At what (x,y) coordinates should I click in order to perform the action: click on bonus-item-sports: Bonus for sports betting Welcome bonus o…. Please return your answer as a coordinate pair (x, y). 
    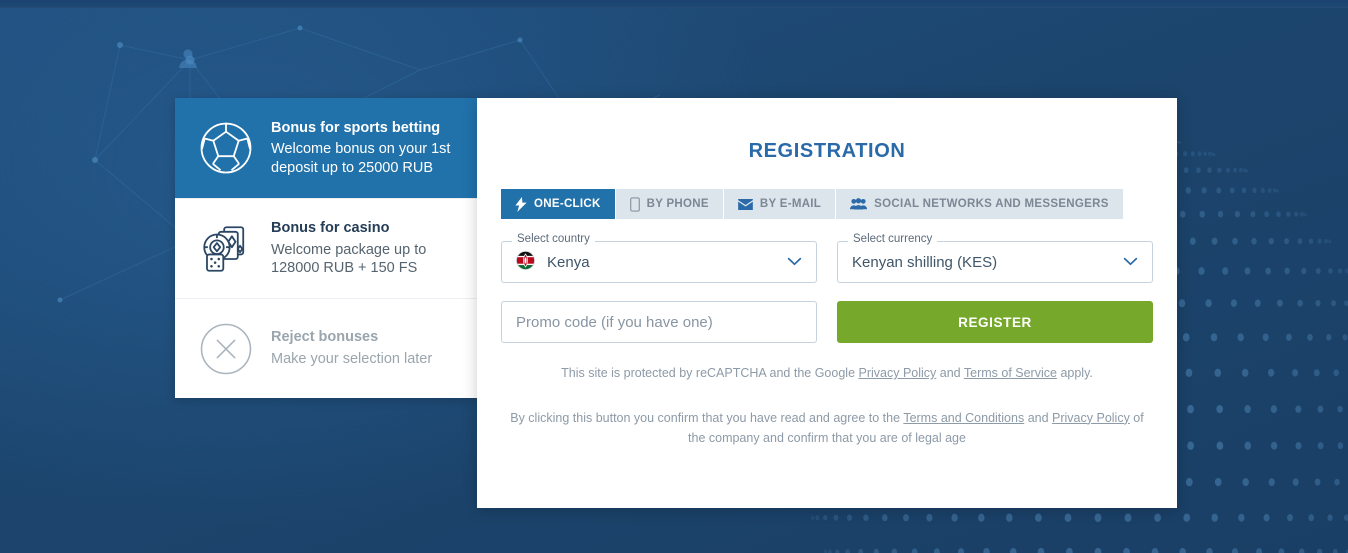
    Looking at the image, I should click on (326, 148).